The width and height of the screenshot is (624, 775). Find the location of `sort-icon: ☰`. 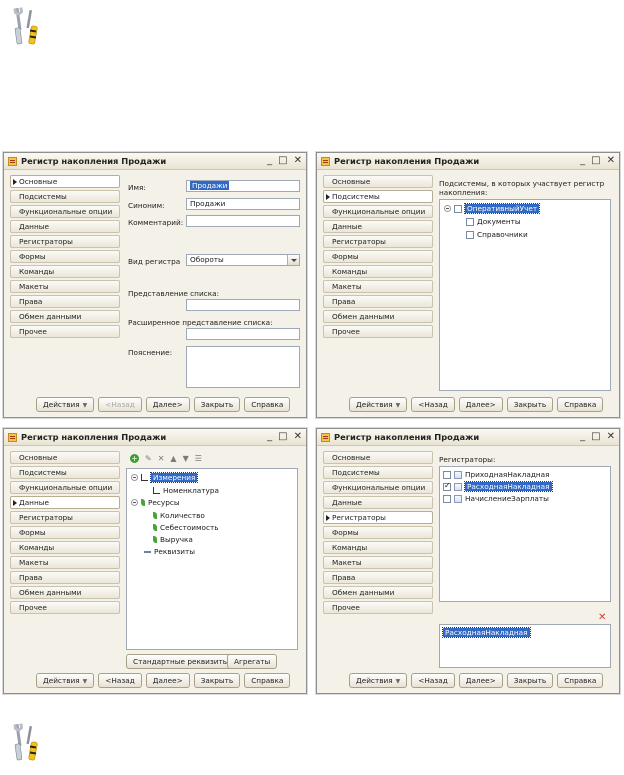

sort-icon: ☰ is located at coordinates (198, 458).